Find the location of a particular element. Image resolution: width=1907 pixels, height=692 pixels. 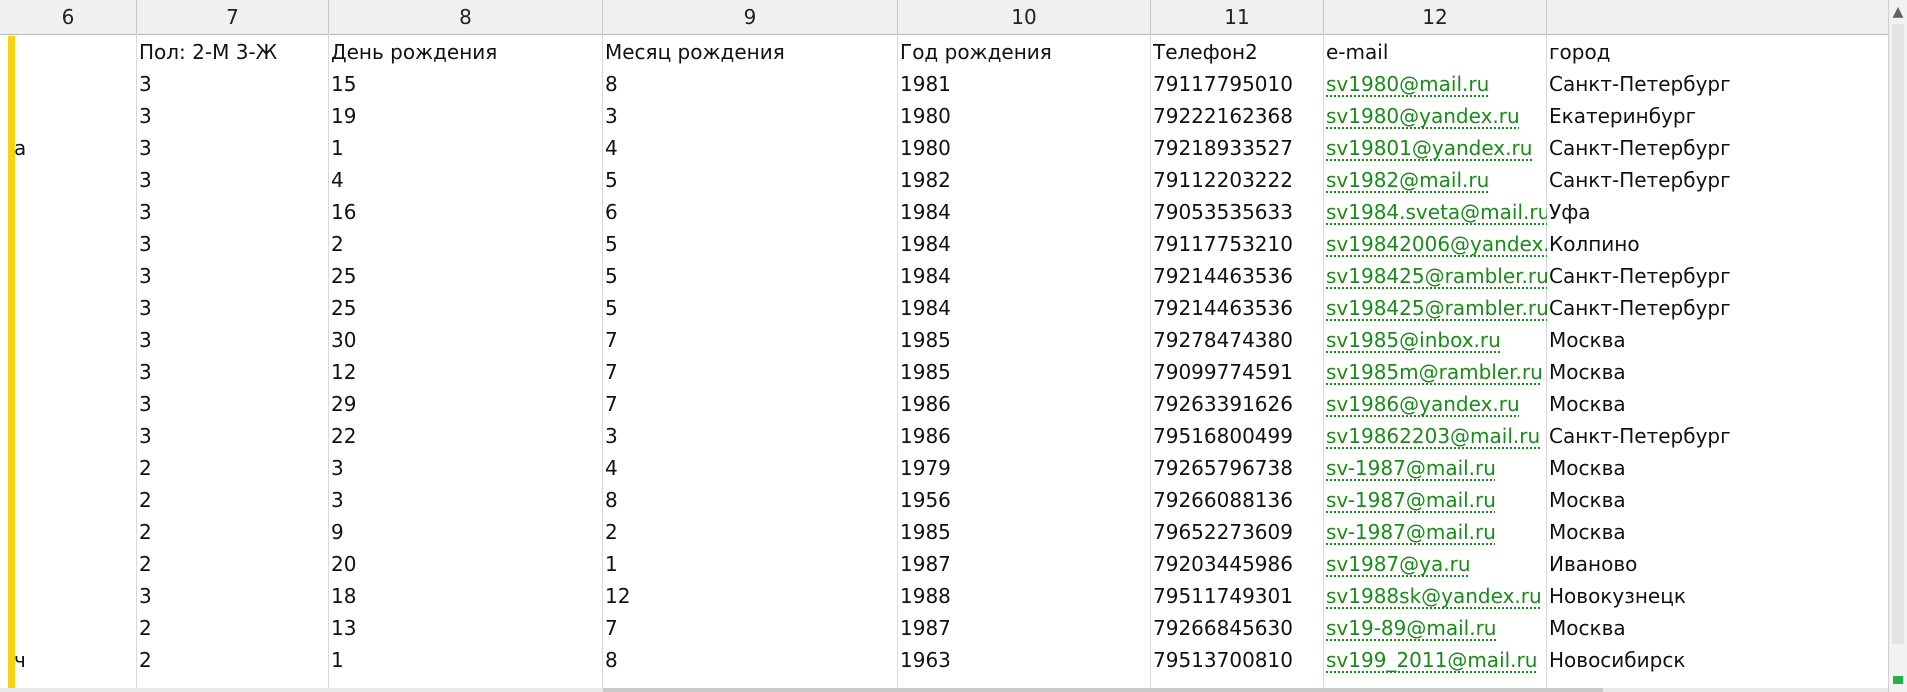

birth-year-cell: 1963 is located at coordinates (1024, 660).